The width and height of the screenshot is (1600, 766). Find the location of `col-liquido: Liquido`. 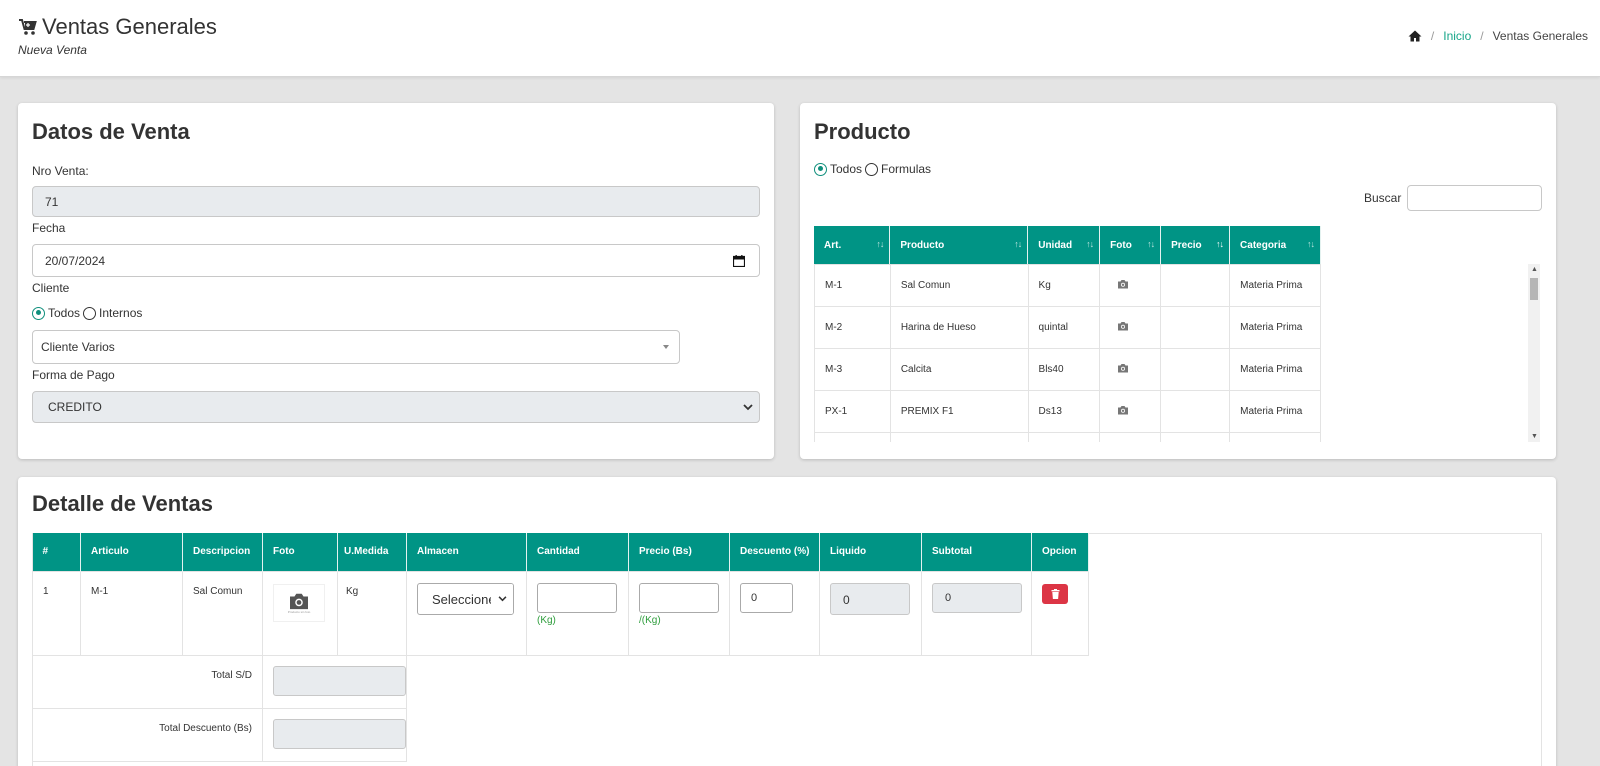

col-liquido: Liquido is located at coordinates (870, 552).